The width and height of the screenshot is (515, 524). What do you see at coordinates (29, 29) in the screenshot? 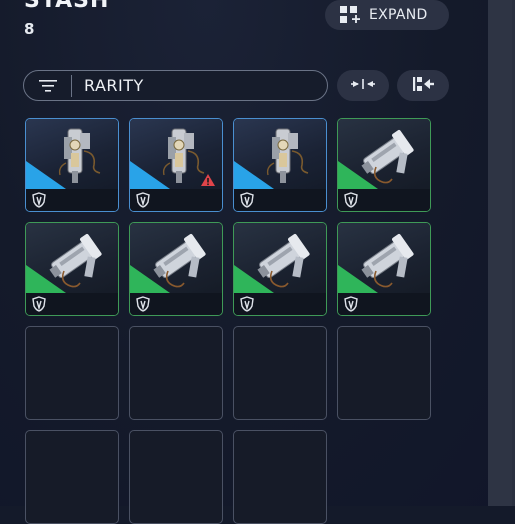
I see `item-count: 8` at bounding box center [29, 29].